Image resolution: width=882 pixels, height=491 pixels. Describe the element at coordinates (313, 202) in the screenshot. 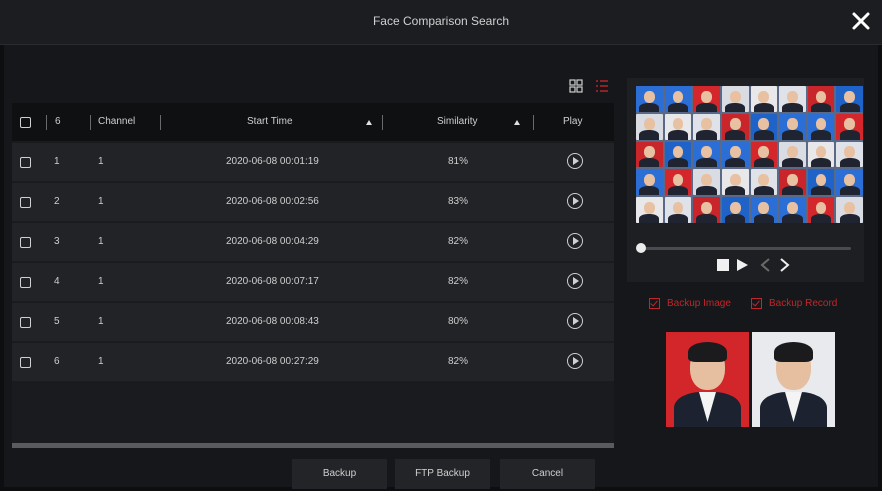

I see `table-row: 2 1 2020-06-08 00:02:56 83%` at that location.